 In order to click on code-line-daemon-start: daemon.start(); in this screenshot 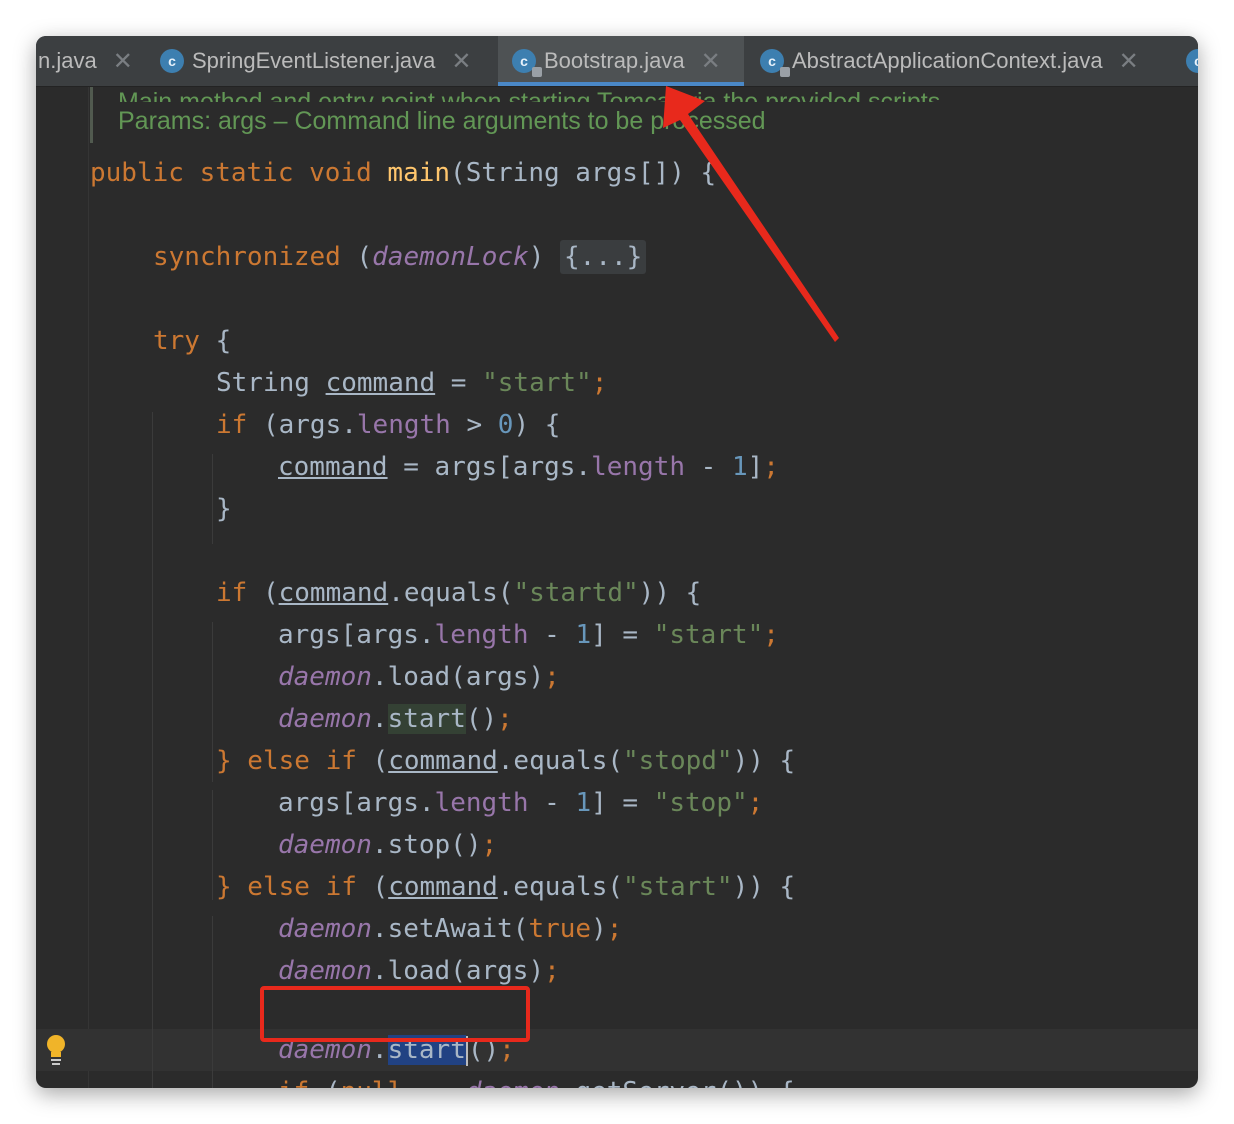, I will do `click(395, 719)`.